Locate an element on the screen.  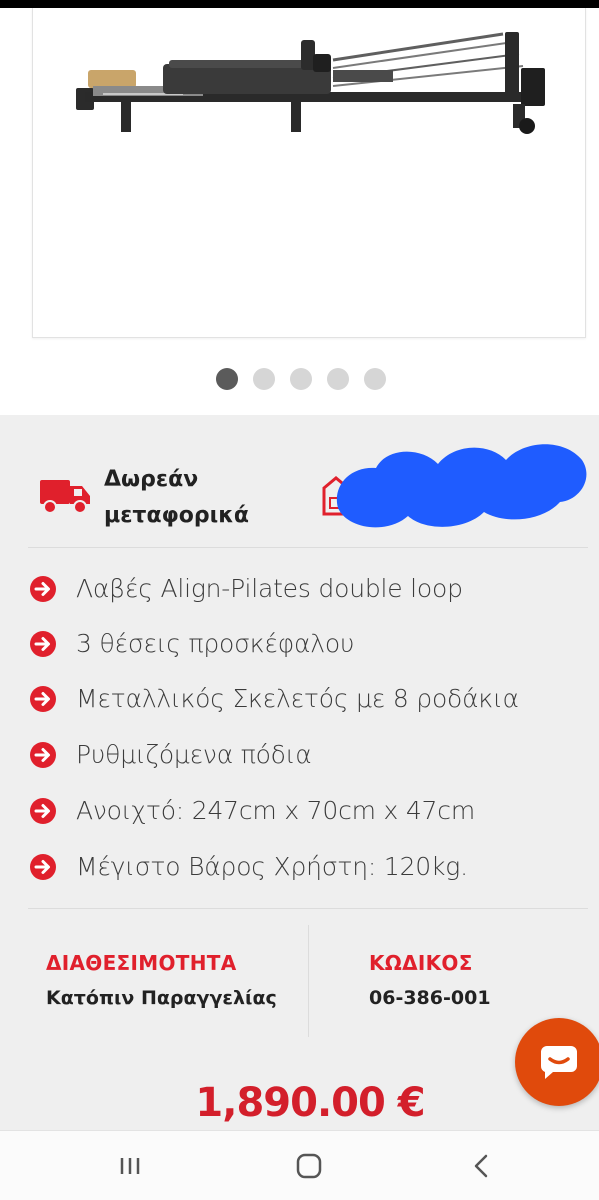
list-item: Μέγιστο Βάρος Χρήστη: 120kg. is located at coordinates (299, 866).